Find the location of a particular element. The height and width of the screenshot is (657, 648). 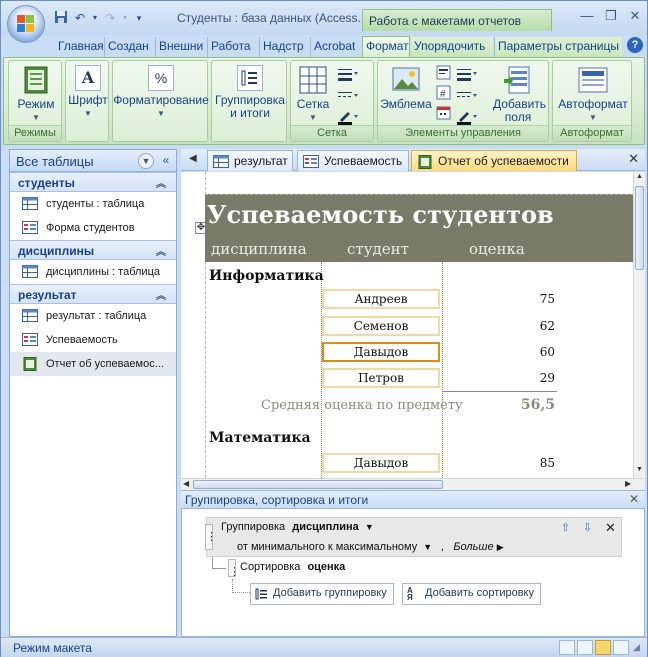

horizontal-scroll-thumb is located at coordinates (318, 484).